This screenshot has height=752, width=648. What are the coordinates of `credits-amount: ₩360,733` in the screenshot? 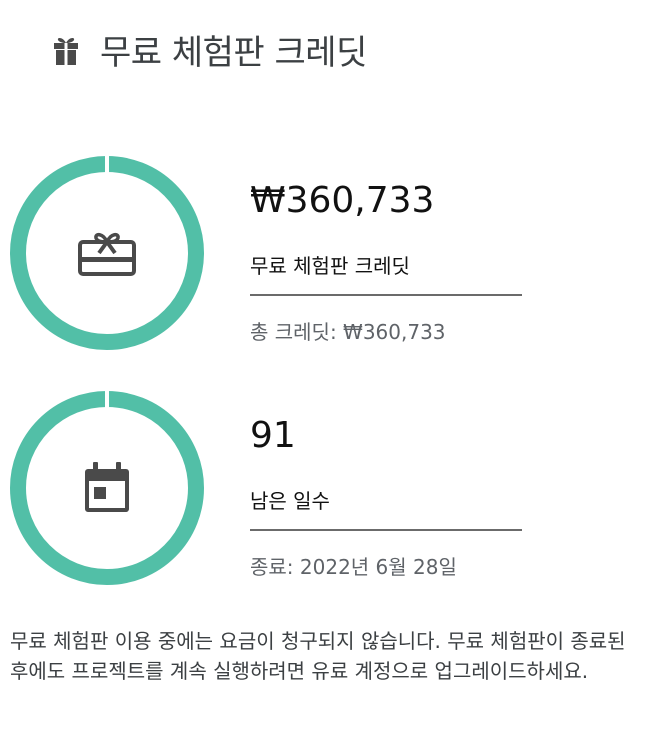 It's located at (342, 200).